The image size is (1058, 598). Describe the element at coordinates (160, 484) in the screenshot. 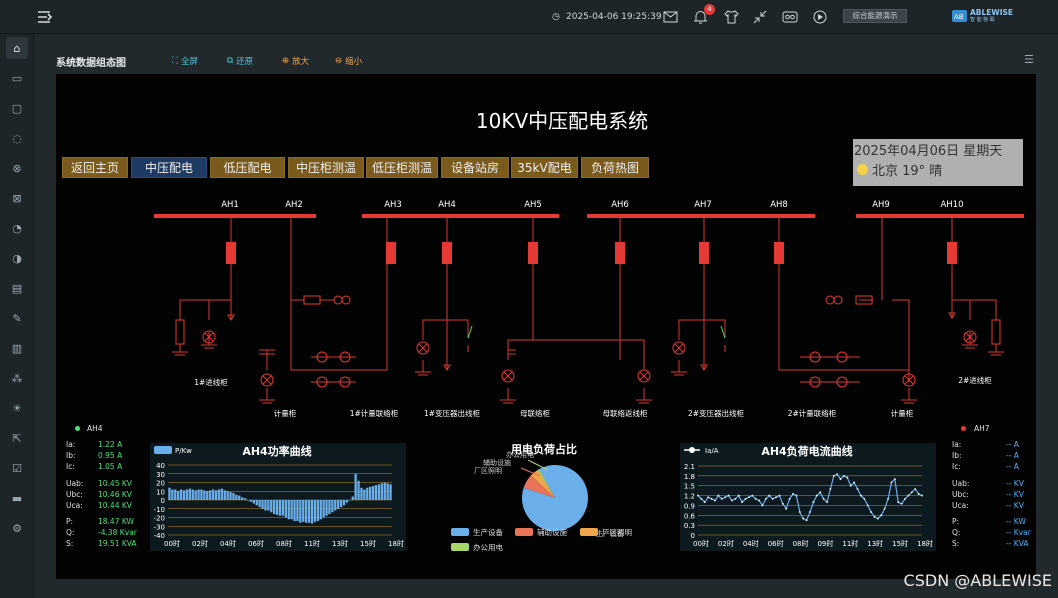

I see `y-tick-label: 20` at that location.